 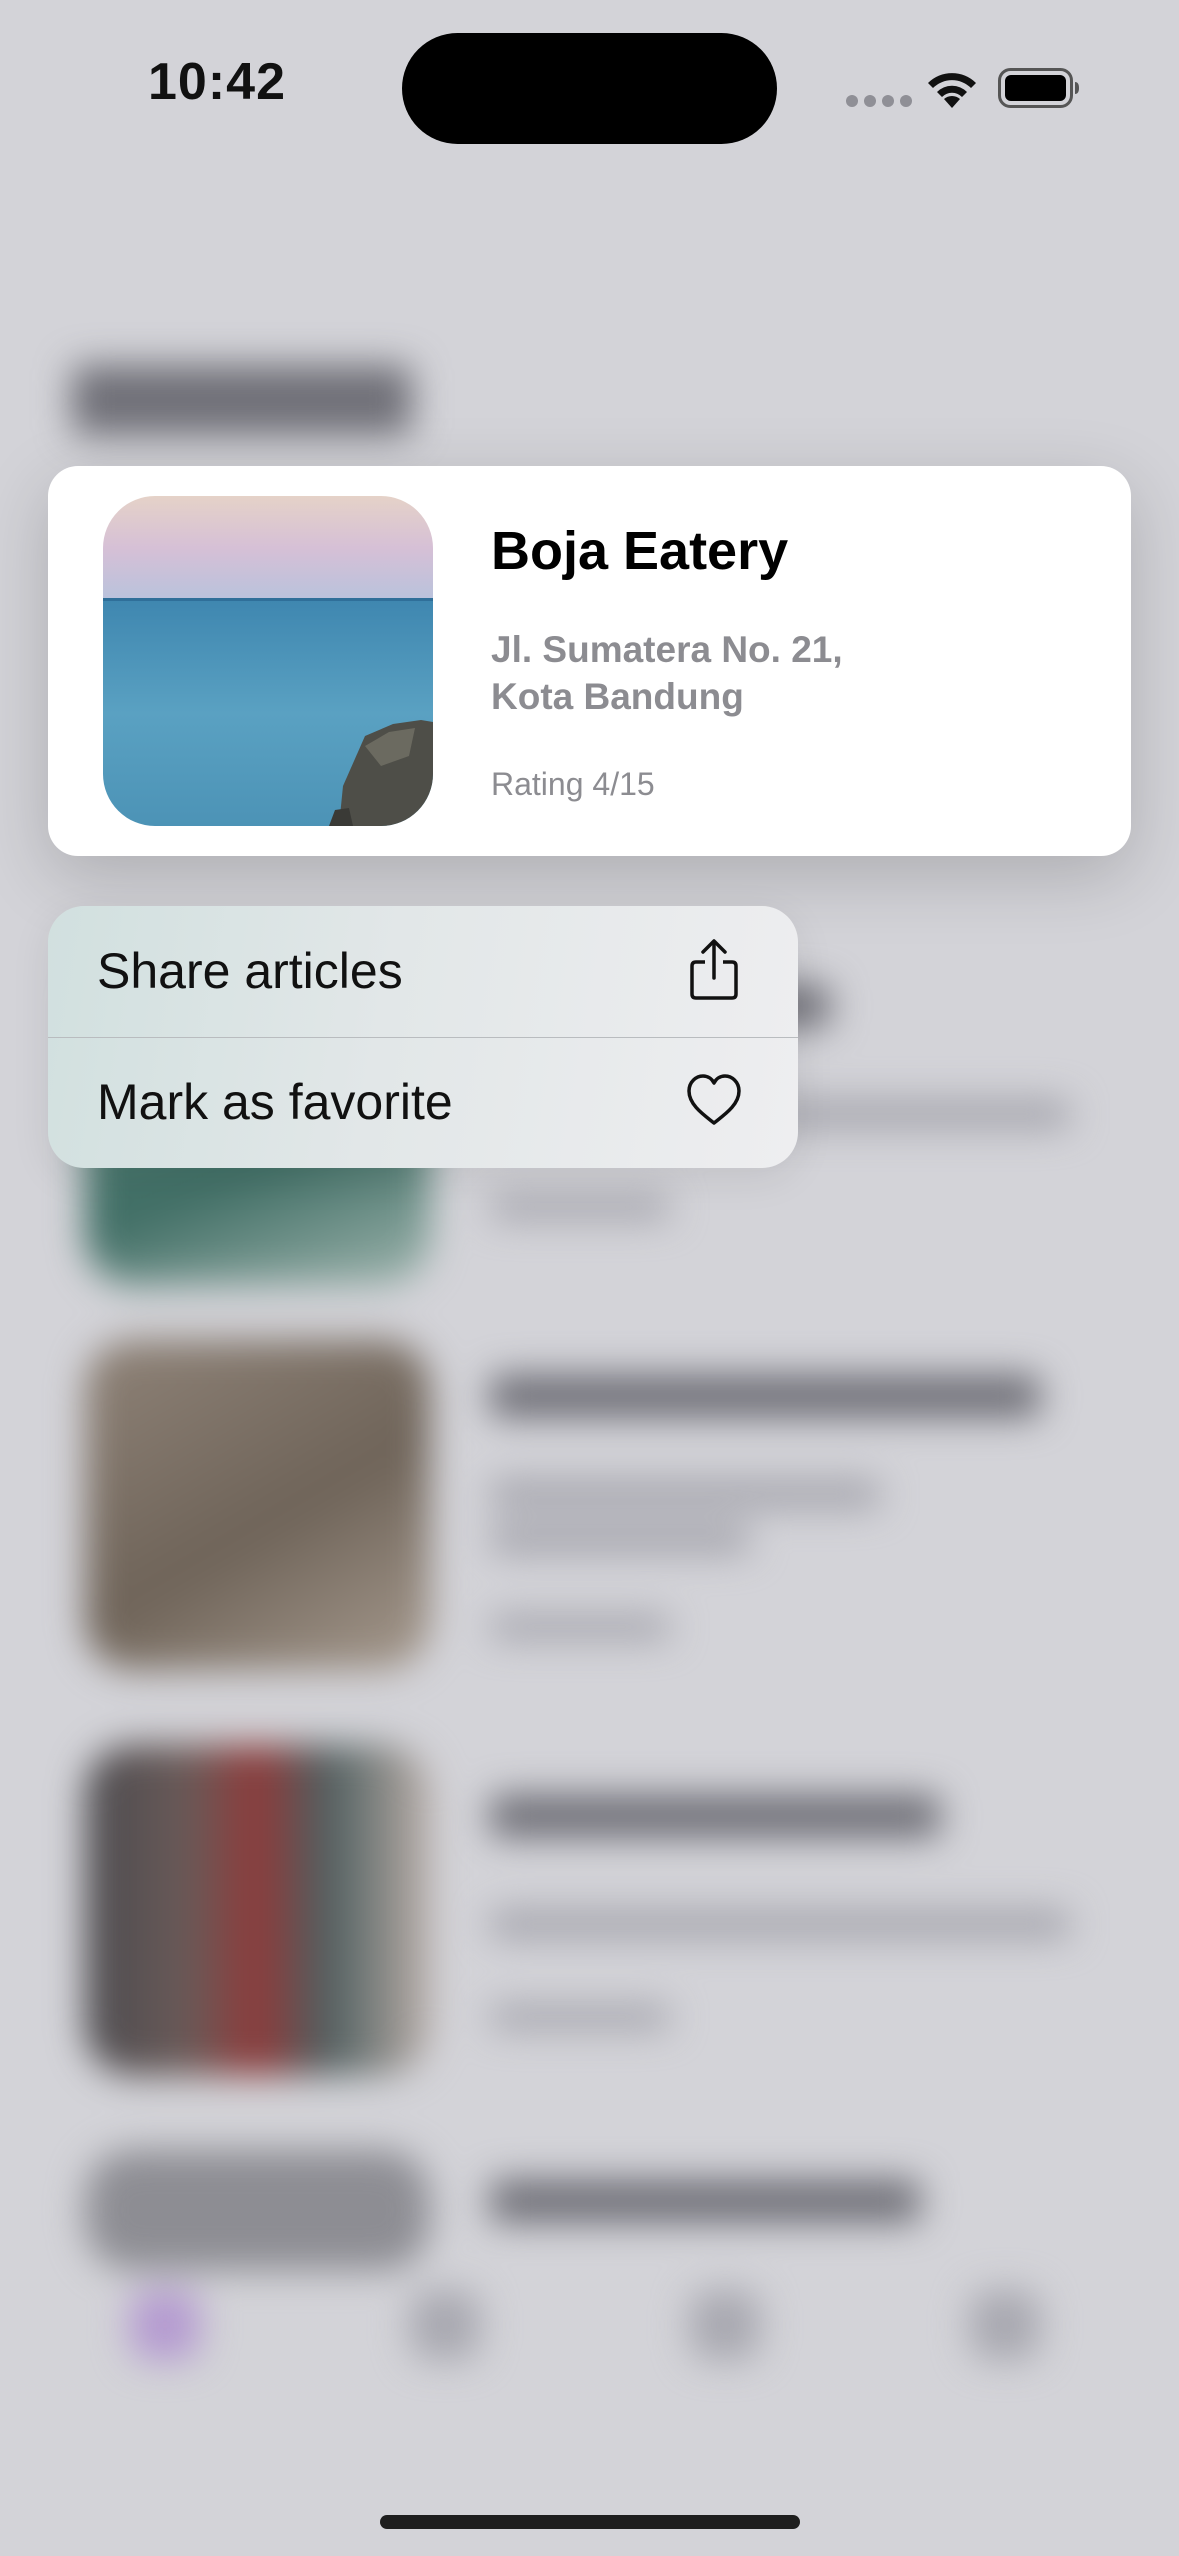 I want to click on bg-page-title, so click(x=242, y=400).